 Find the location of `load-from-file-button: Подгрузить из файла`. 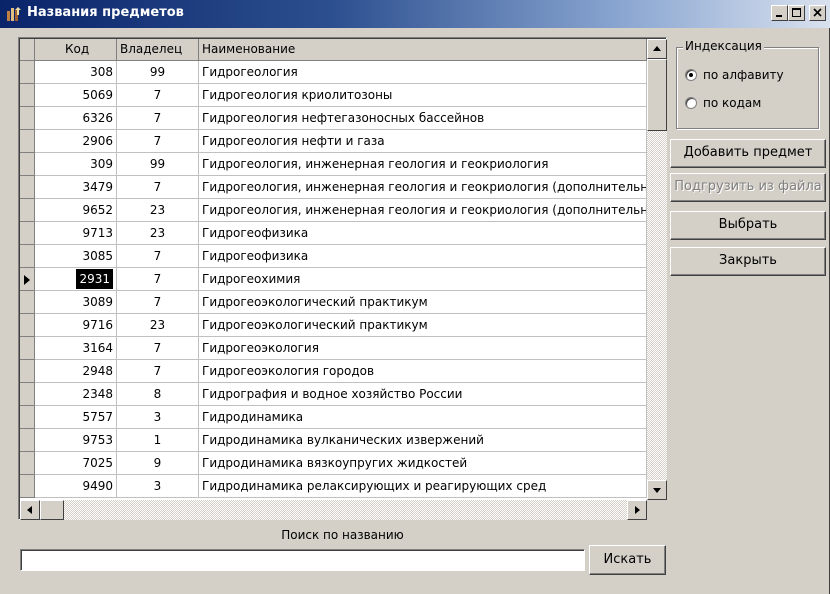

load-from-file-button: Подгрузить из файла is located at coordinates (748, 187).